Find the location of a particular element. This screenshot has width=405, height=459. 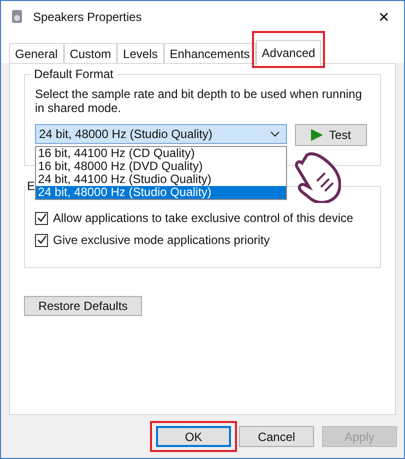

window-title: Speakers Properties is located at coordinates (88, 17).